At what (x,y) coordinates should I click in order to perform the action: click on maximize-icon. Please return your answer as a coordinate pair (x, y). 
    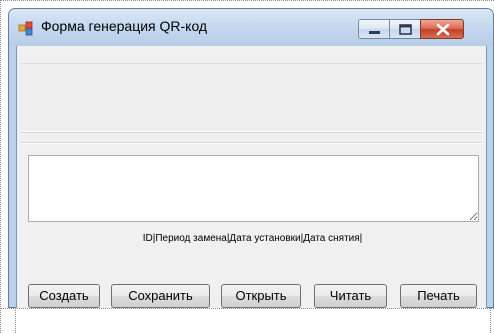
    Looking at the image, I should click on (405, 29).